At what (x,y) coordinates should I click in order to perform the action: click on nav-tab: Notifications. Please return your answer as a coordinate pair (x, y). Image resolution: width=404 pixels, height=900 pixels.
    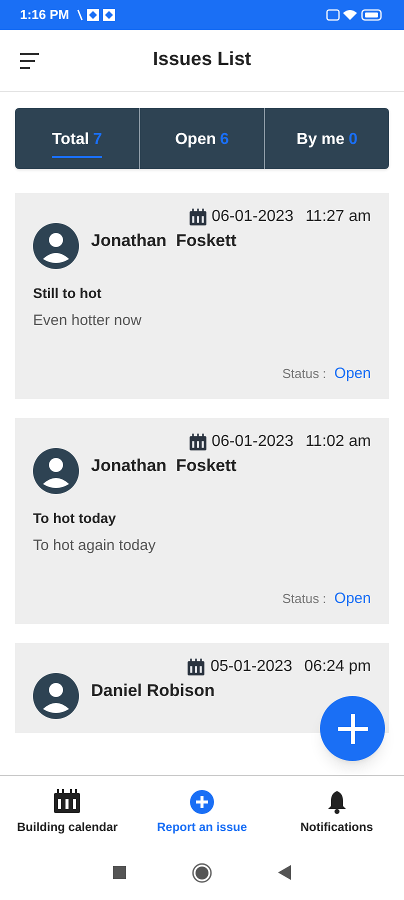
    Looking at the image, I should click on (336, 811).